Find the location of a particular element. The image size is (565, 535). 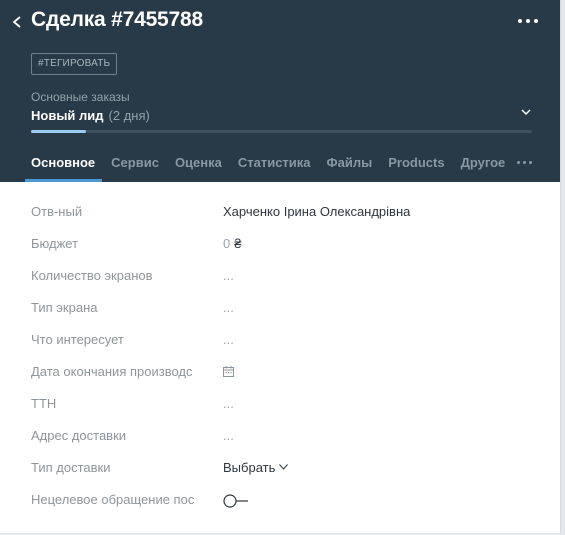

stage-selector: Новый лид (2 дня) is located at coordinates (90, 116).